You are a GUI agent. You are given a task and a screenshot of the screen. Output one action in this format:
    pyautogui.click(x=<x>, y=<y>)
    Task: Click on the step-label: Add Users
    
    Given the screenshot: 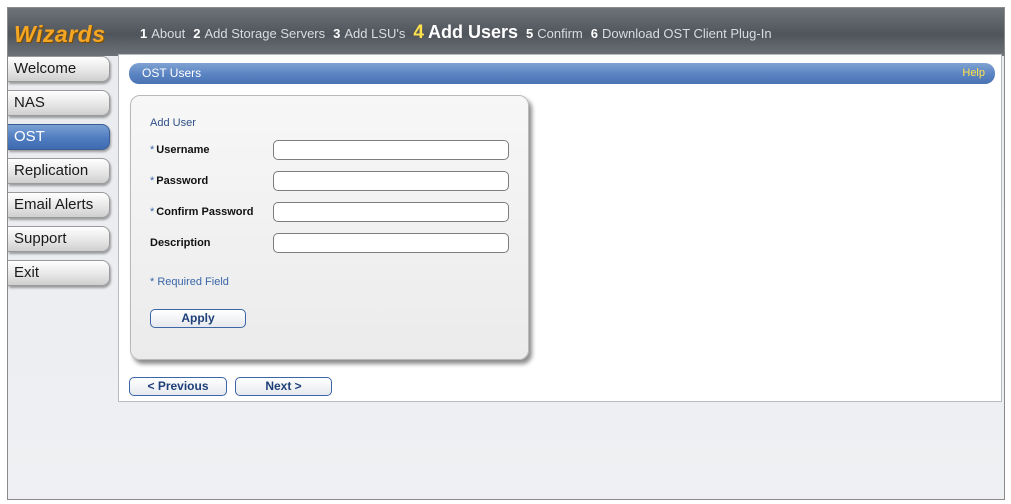 What is the action you would take?
    pyautogui.click(x=472, y=32)
    